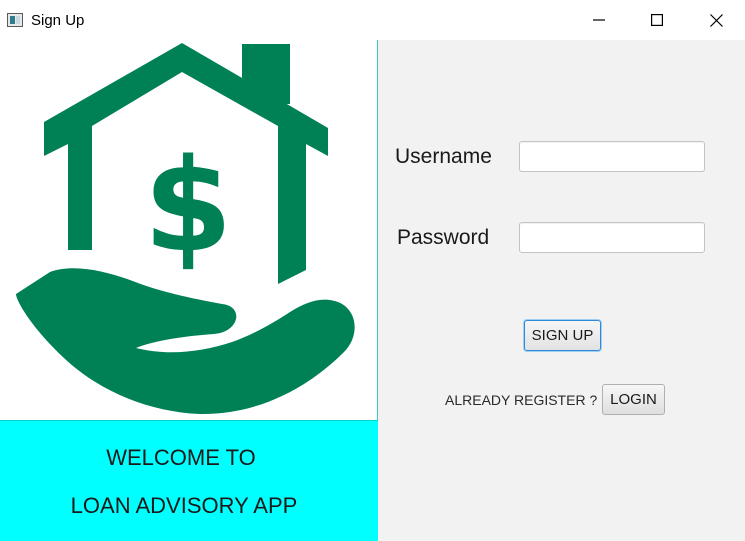  What do you see at coordinates (443, 156) in the screenshot?
I see `username-label: Username` at bounding box center [443, 156].